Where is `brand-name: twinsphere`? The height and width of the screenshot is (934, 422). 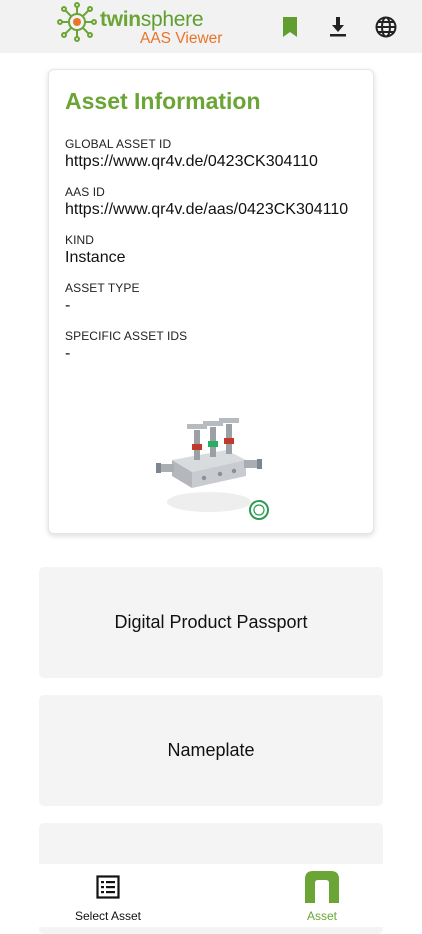
brand-name: twinsphere is located at coordinates (152, 20).